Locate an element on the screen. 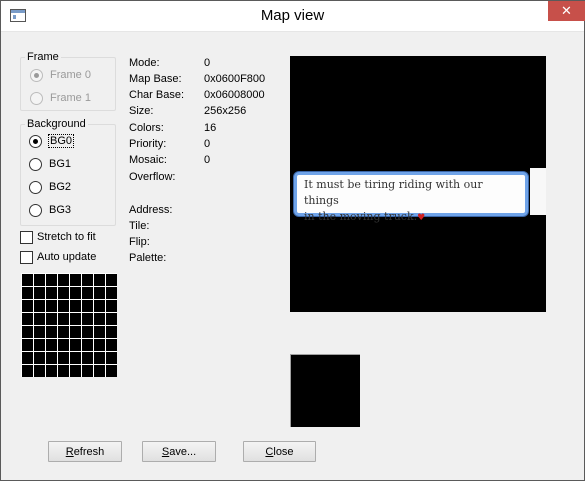  refresh-button: Refresh is located at coordinates (85, 451).